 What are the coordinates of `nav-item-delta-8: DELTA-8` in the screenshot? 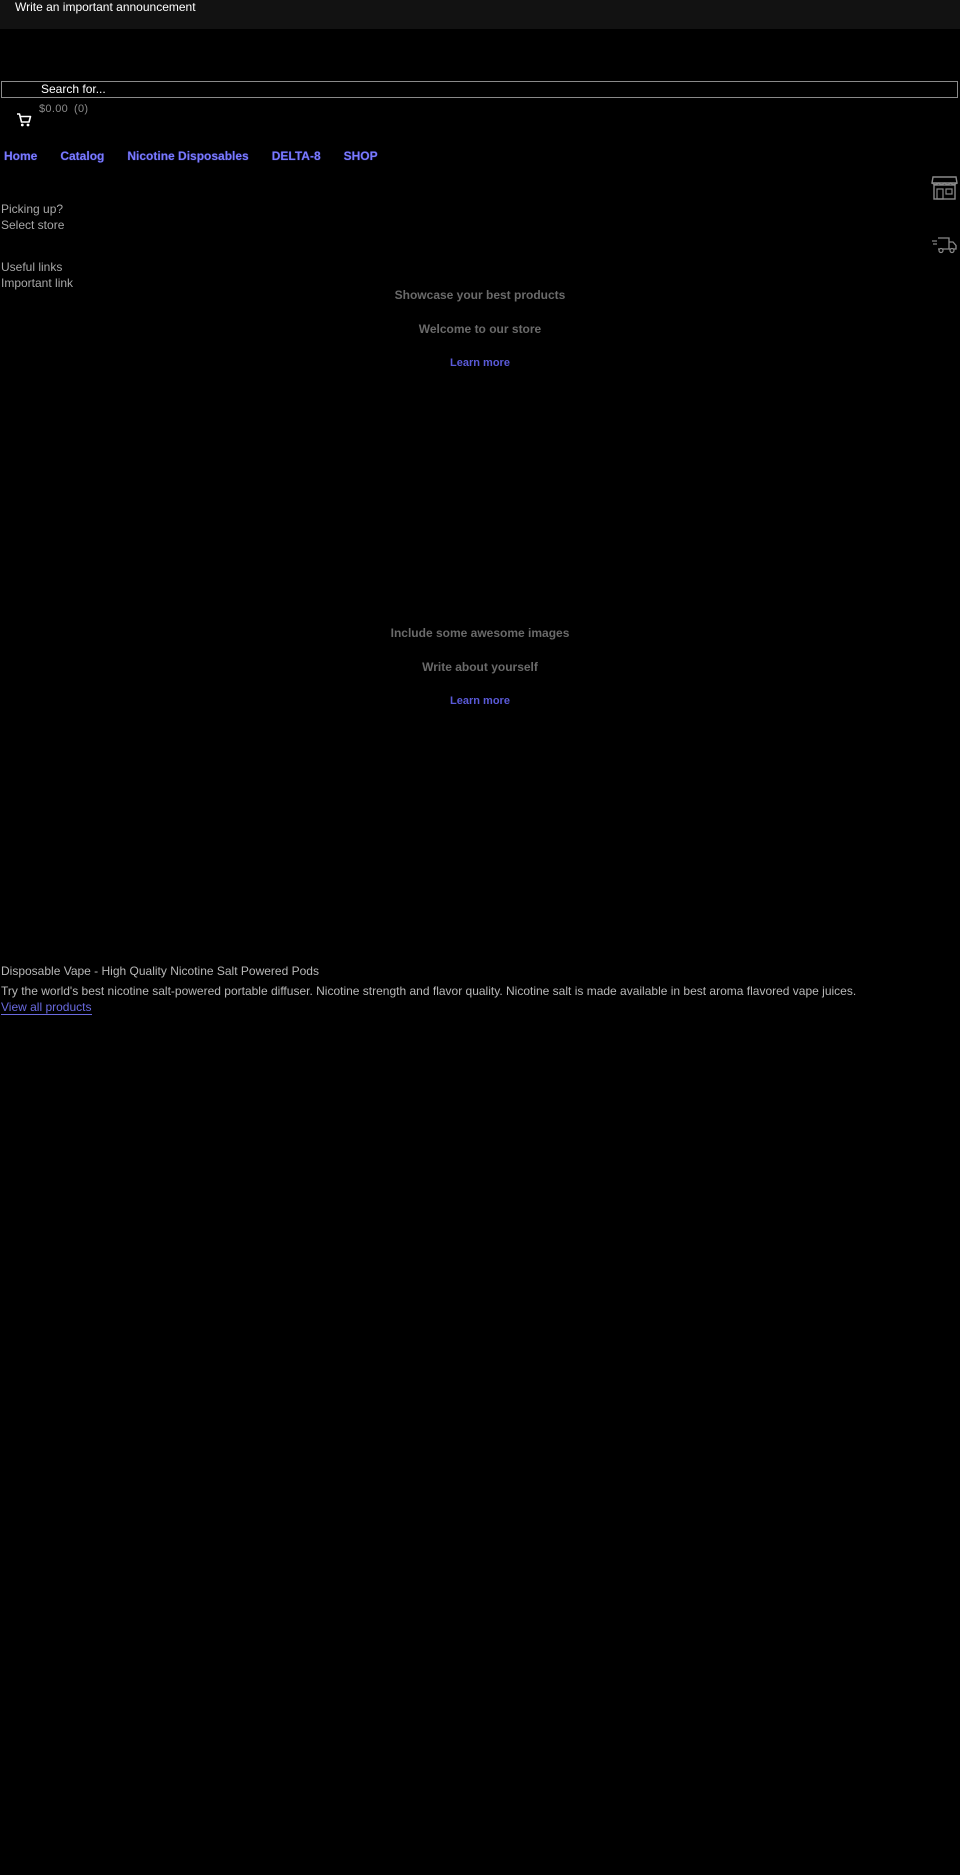 It's located at (296, 156).